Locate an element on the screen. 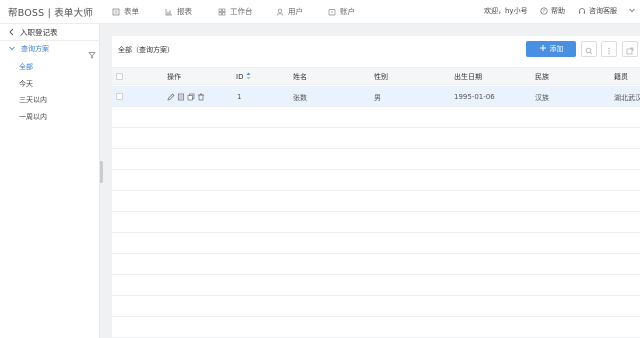  back-link: 入职登记表 is located at coordinates (33, 32).